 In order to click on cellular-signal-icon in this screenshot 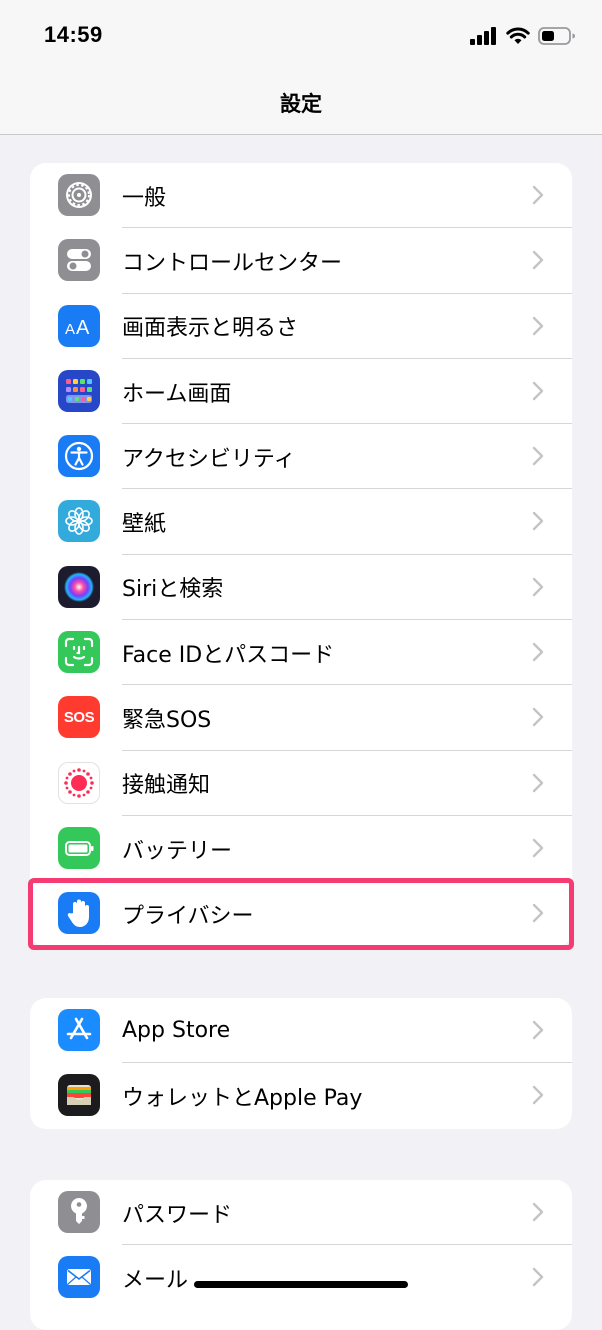, I will do `click(483, 36)`.